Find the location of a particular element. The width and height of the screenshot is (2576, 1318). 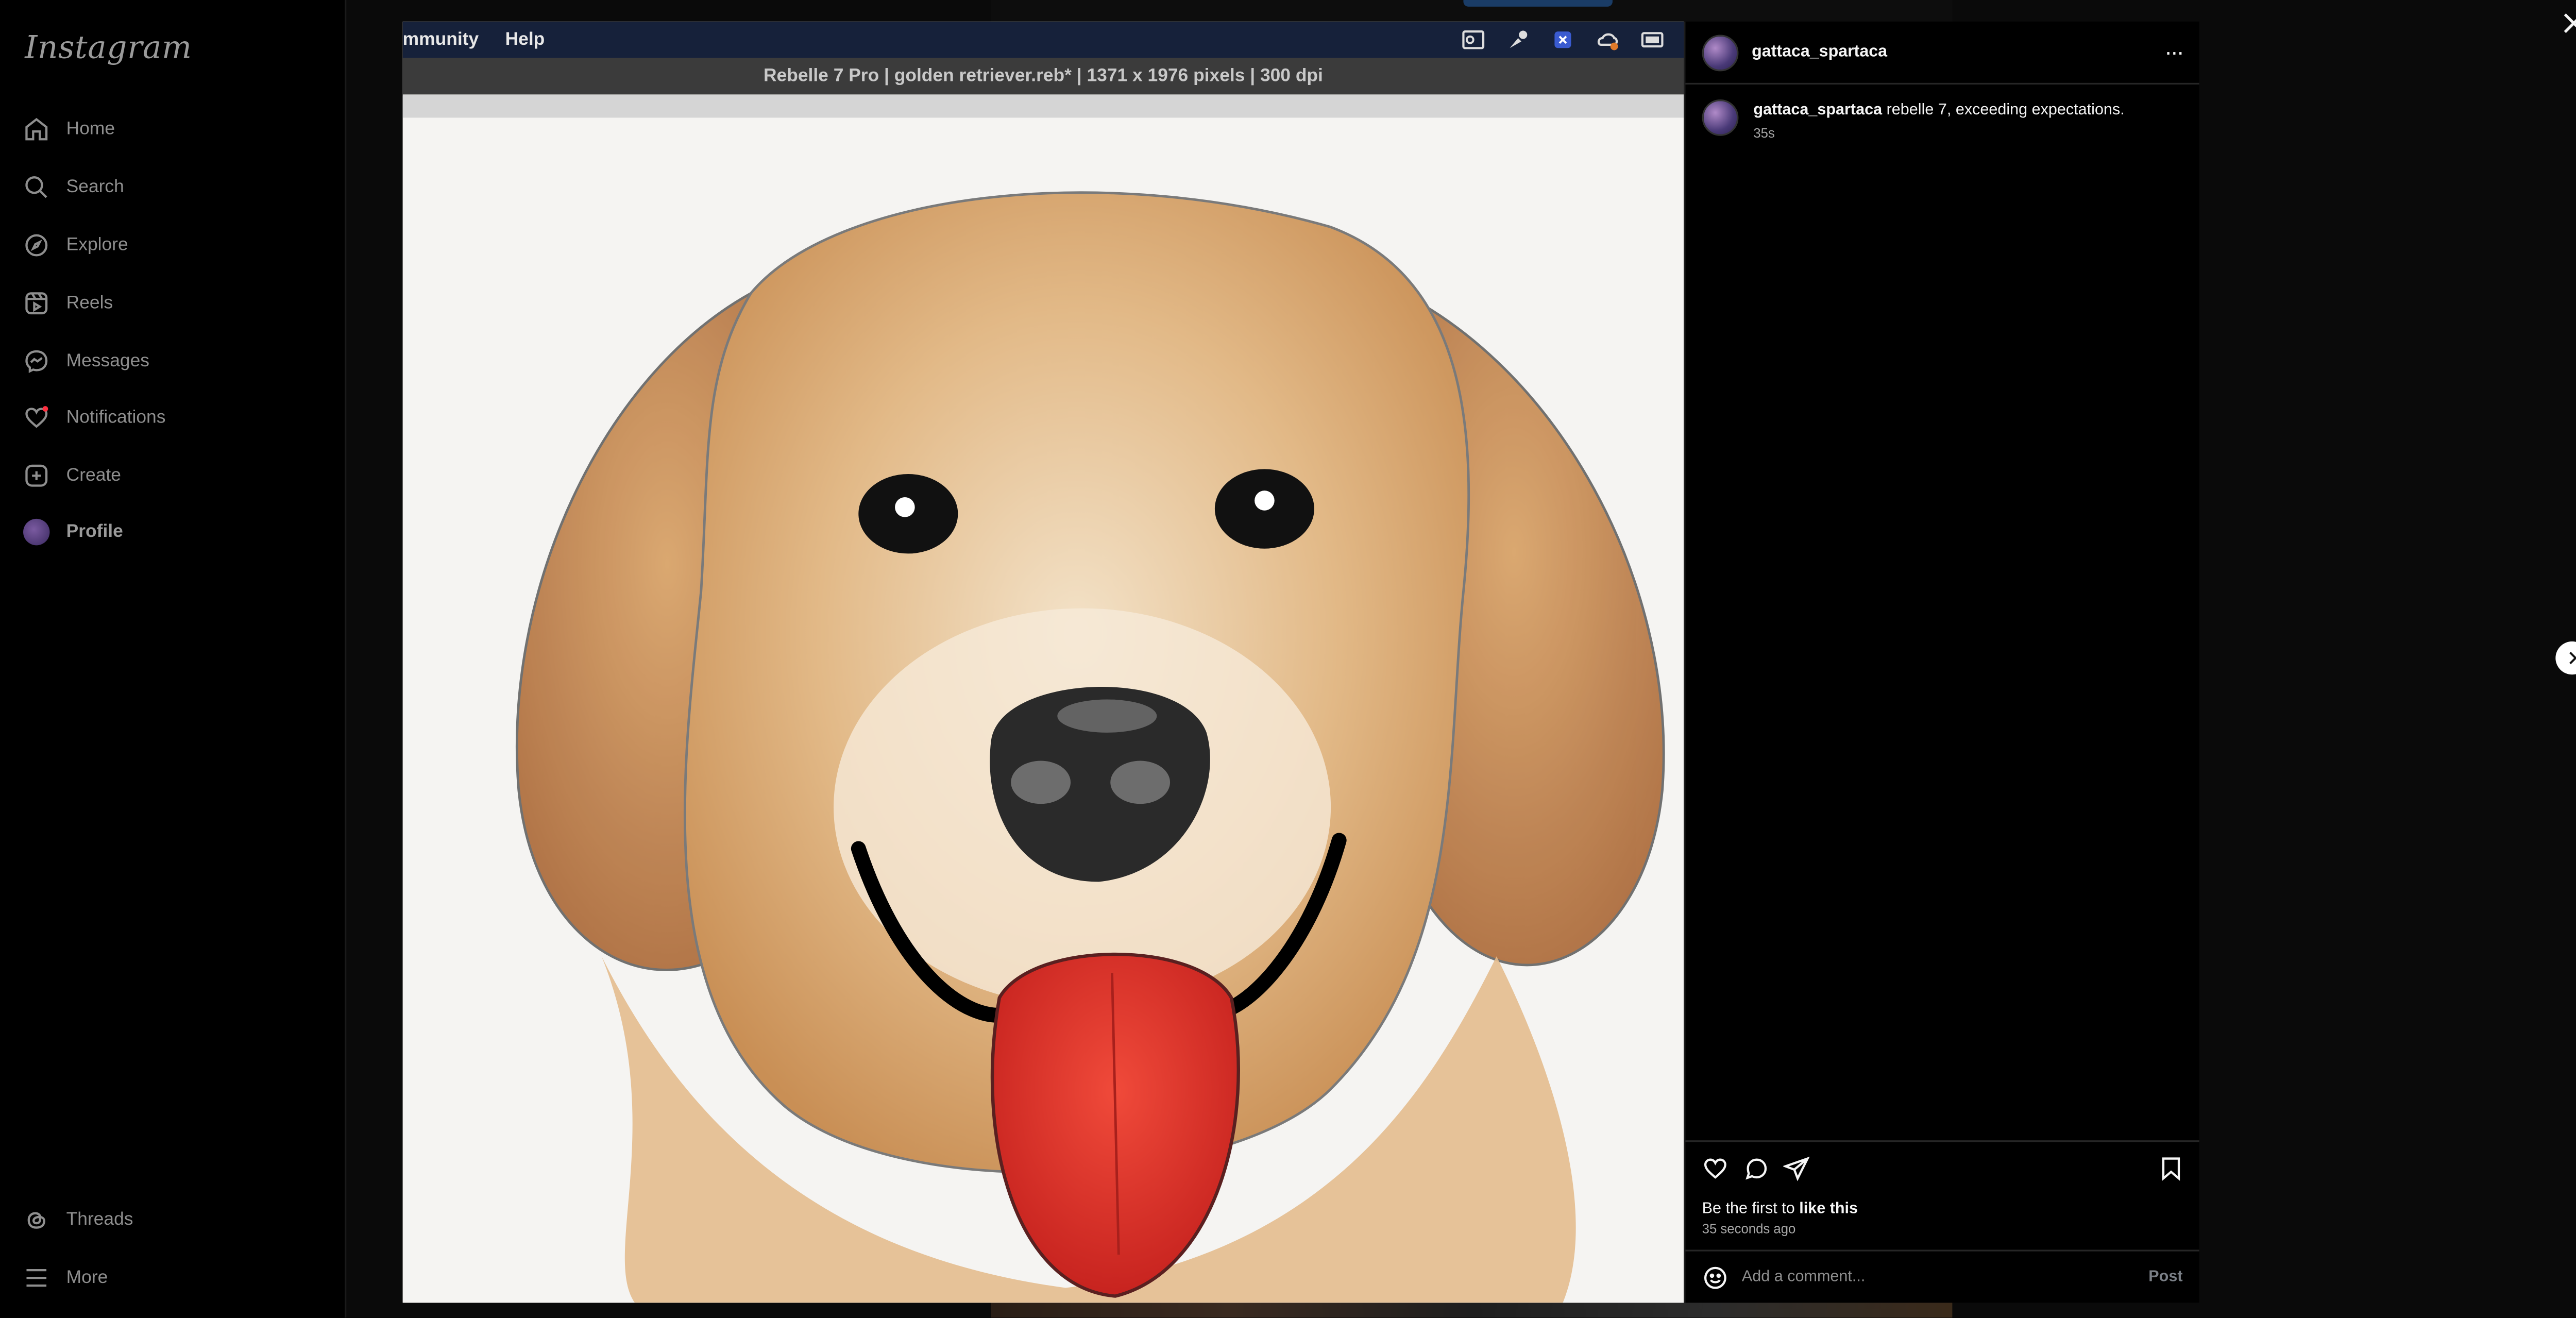

sidebar-item-label: Explore is located at coordinates (97, 246).